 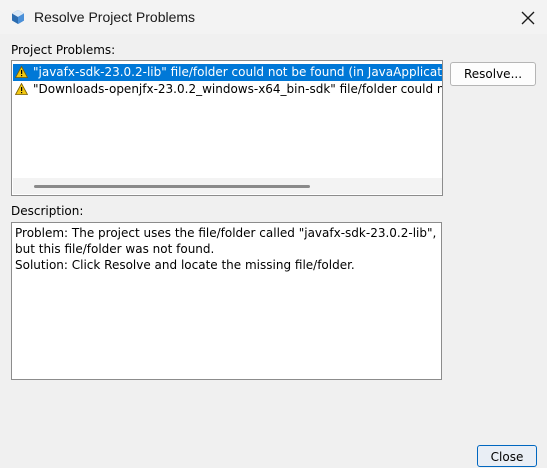 What do you see at coordinates (47, 211) in the screenshot?
I see `description-label: Description:` at bounding box center [47, 211].